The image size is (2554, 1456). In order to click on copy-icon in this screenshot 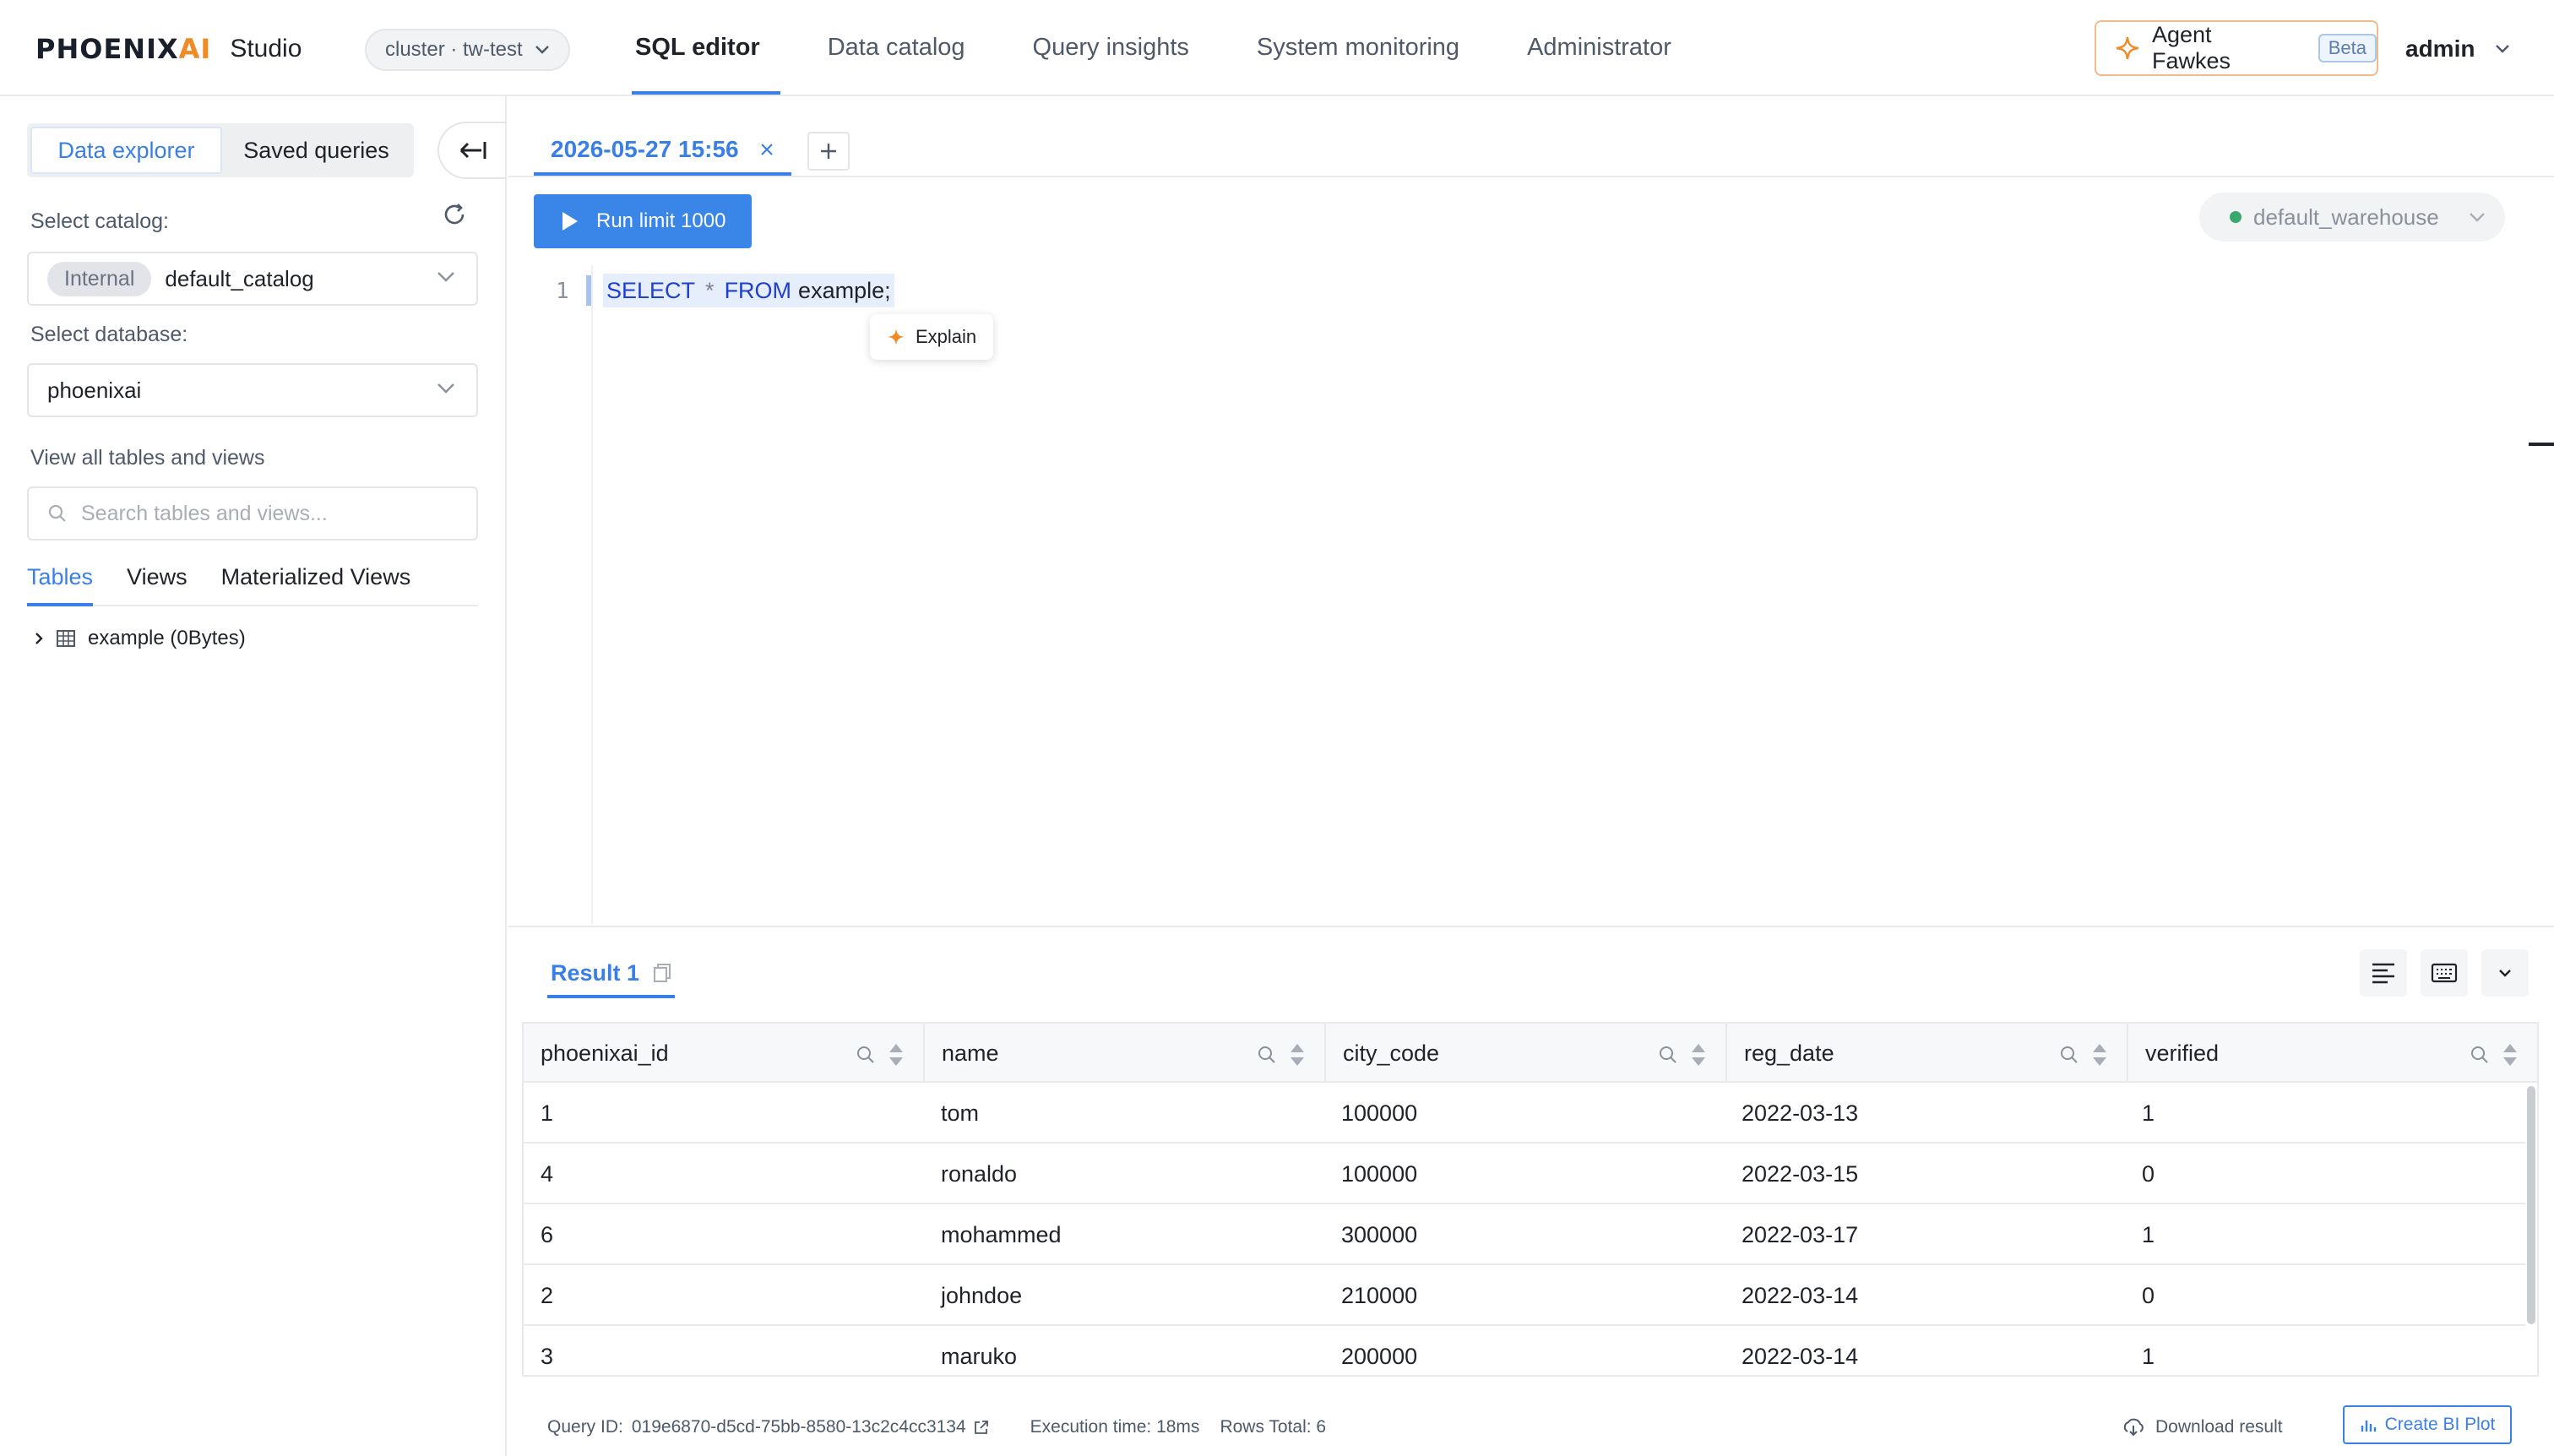, I will do `click(662, 973)`.